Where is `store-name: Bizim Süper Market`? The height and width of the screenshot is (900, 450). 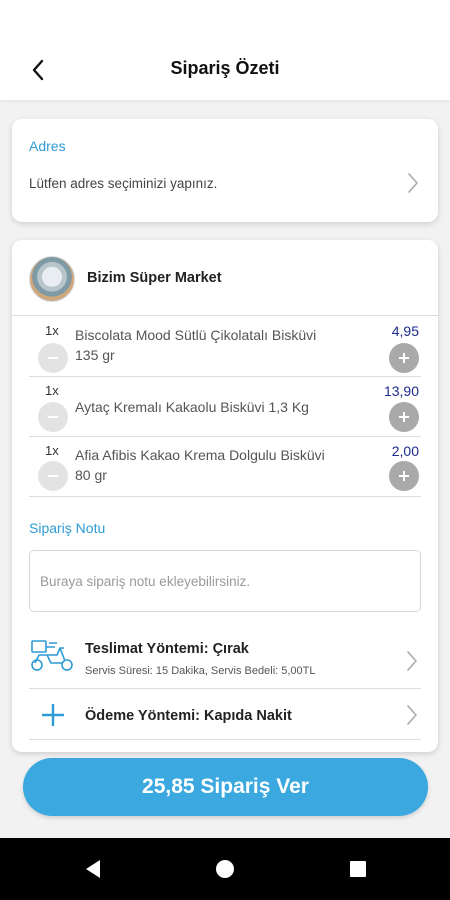 store-name: Bizim Süper Market is located at coordinates (154, 278).